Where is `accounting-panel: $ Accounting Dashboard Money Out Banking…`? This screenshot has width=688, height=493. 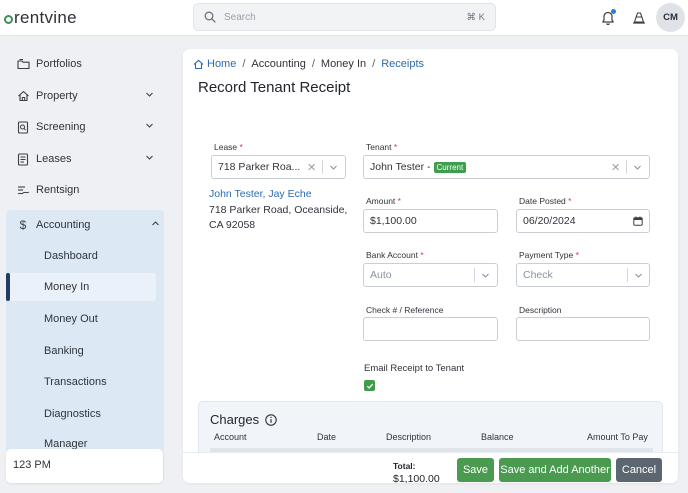
accounting-panel: $ Accounting Dashboard Money Out Banking… is located at coordinates (85, 345).